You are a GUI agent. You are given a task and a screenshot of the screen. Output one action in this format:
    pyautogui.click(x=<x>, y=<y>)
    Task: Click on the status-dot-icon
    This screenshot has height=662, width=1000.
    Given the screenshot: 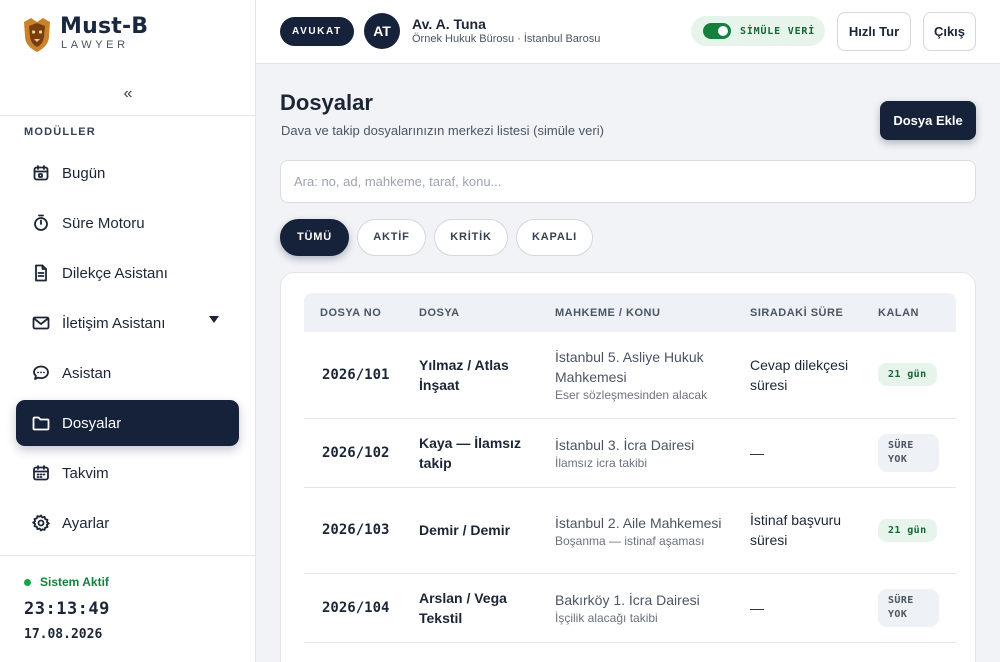 What is the action you would take?
    pyautogui.click(x=27, y=582)
    